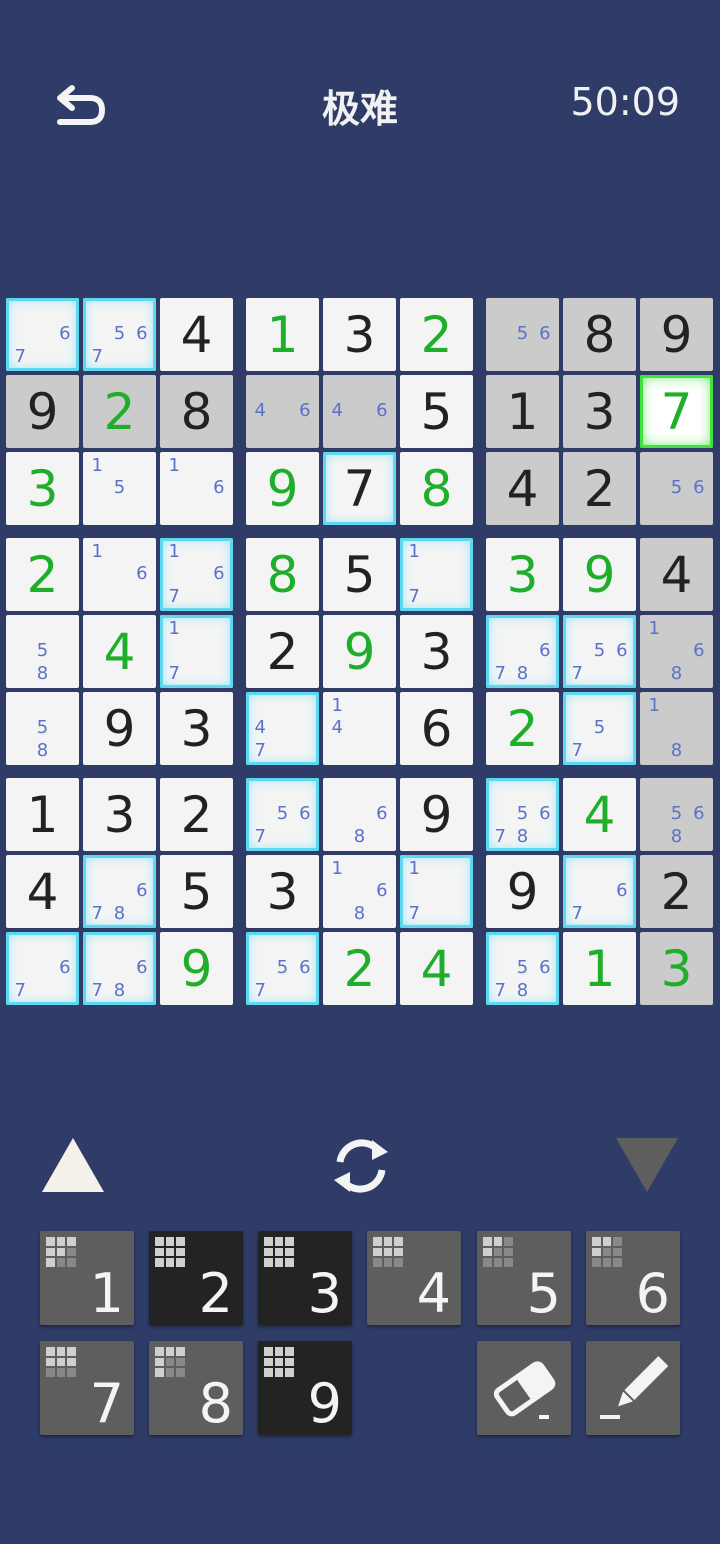 The height and width of the screenshot is (1544, 720). Describe the element at coordinates (196, 1278) in the screenshot. I see `number-key-2: 2` at that location.